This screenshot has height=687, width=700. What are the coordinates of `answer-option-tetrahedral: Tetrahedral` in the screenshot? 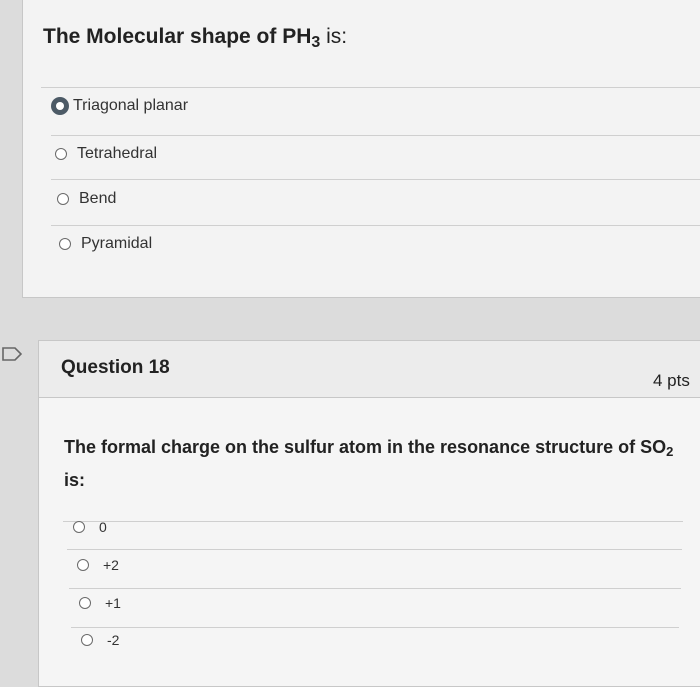 It's located at (106, 154).